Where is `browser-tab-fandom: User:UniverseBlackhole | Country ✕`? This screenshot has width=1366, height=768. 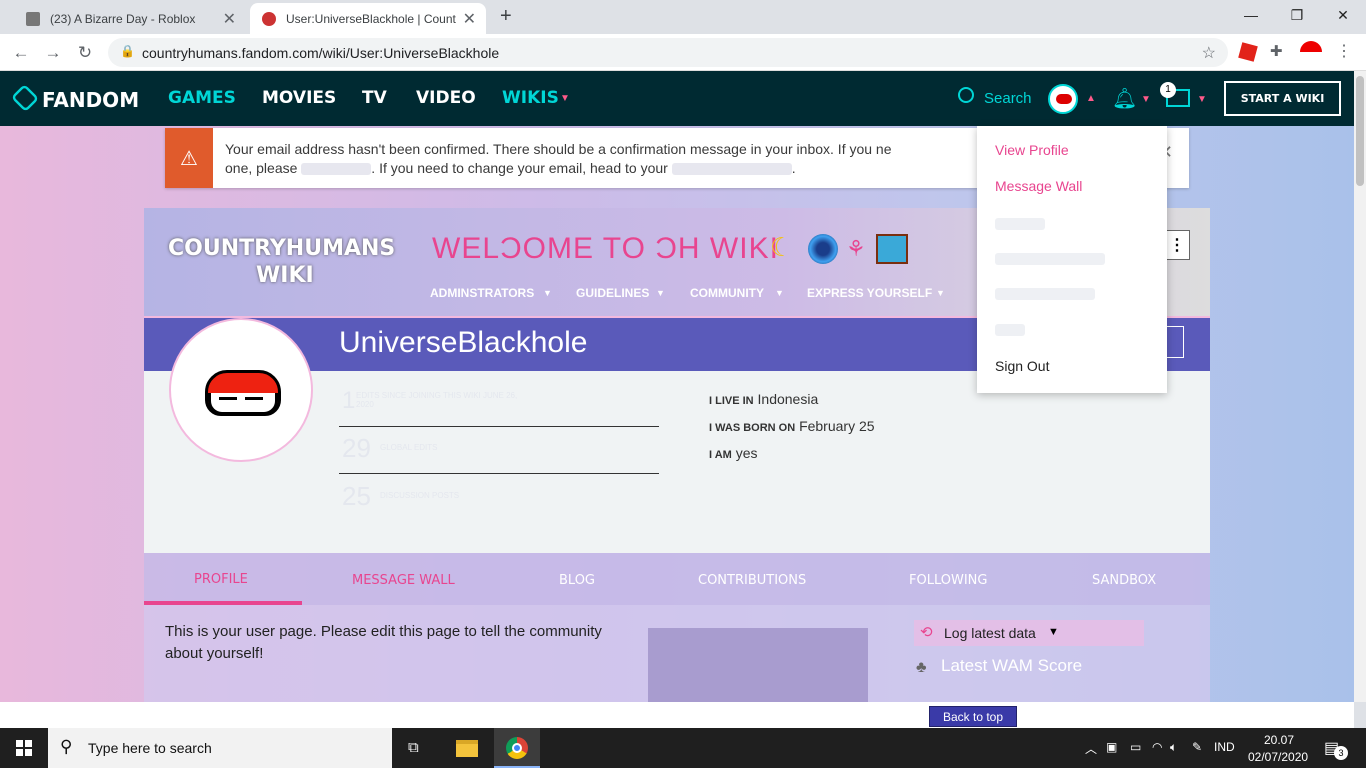
browser-tab-fandom: User:UniverseBlackhole | Country ✕ is located at coordinates (368, 18).